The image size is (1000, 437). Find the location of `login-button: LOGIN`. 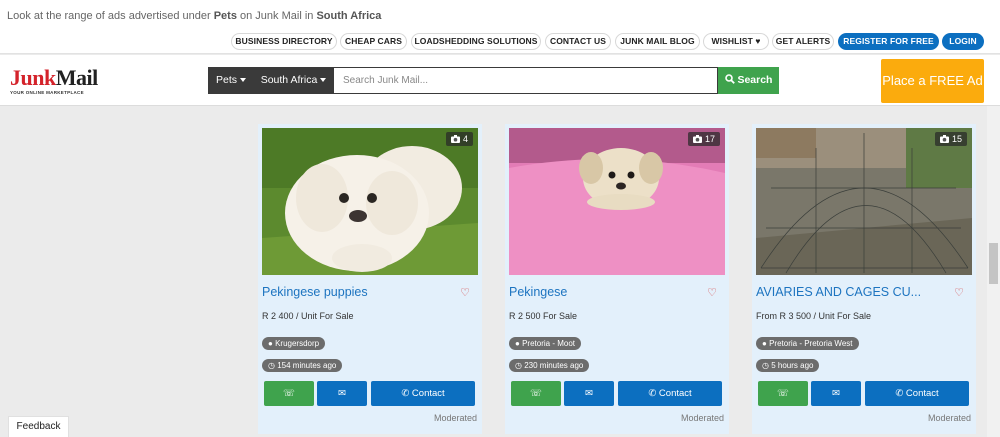

login-button: LOGIN is located at coordinates (963, 41).